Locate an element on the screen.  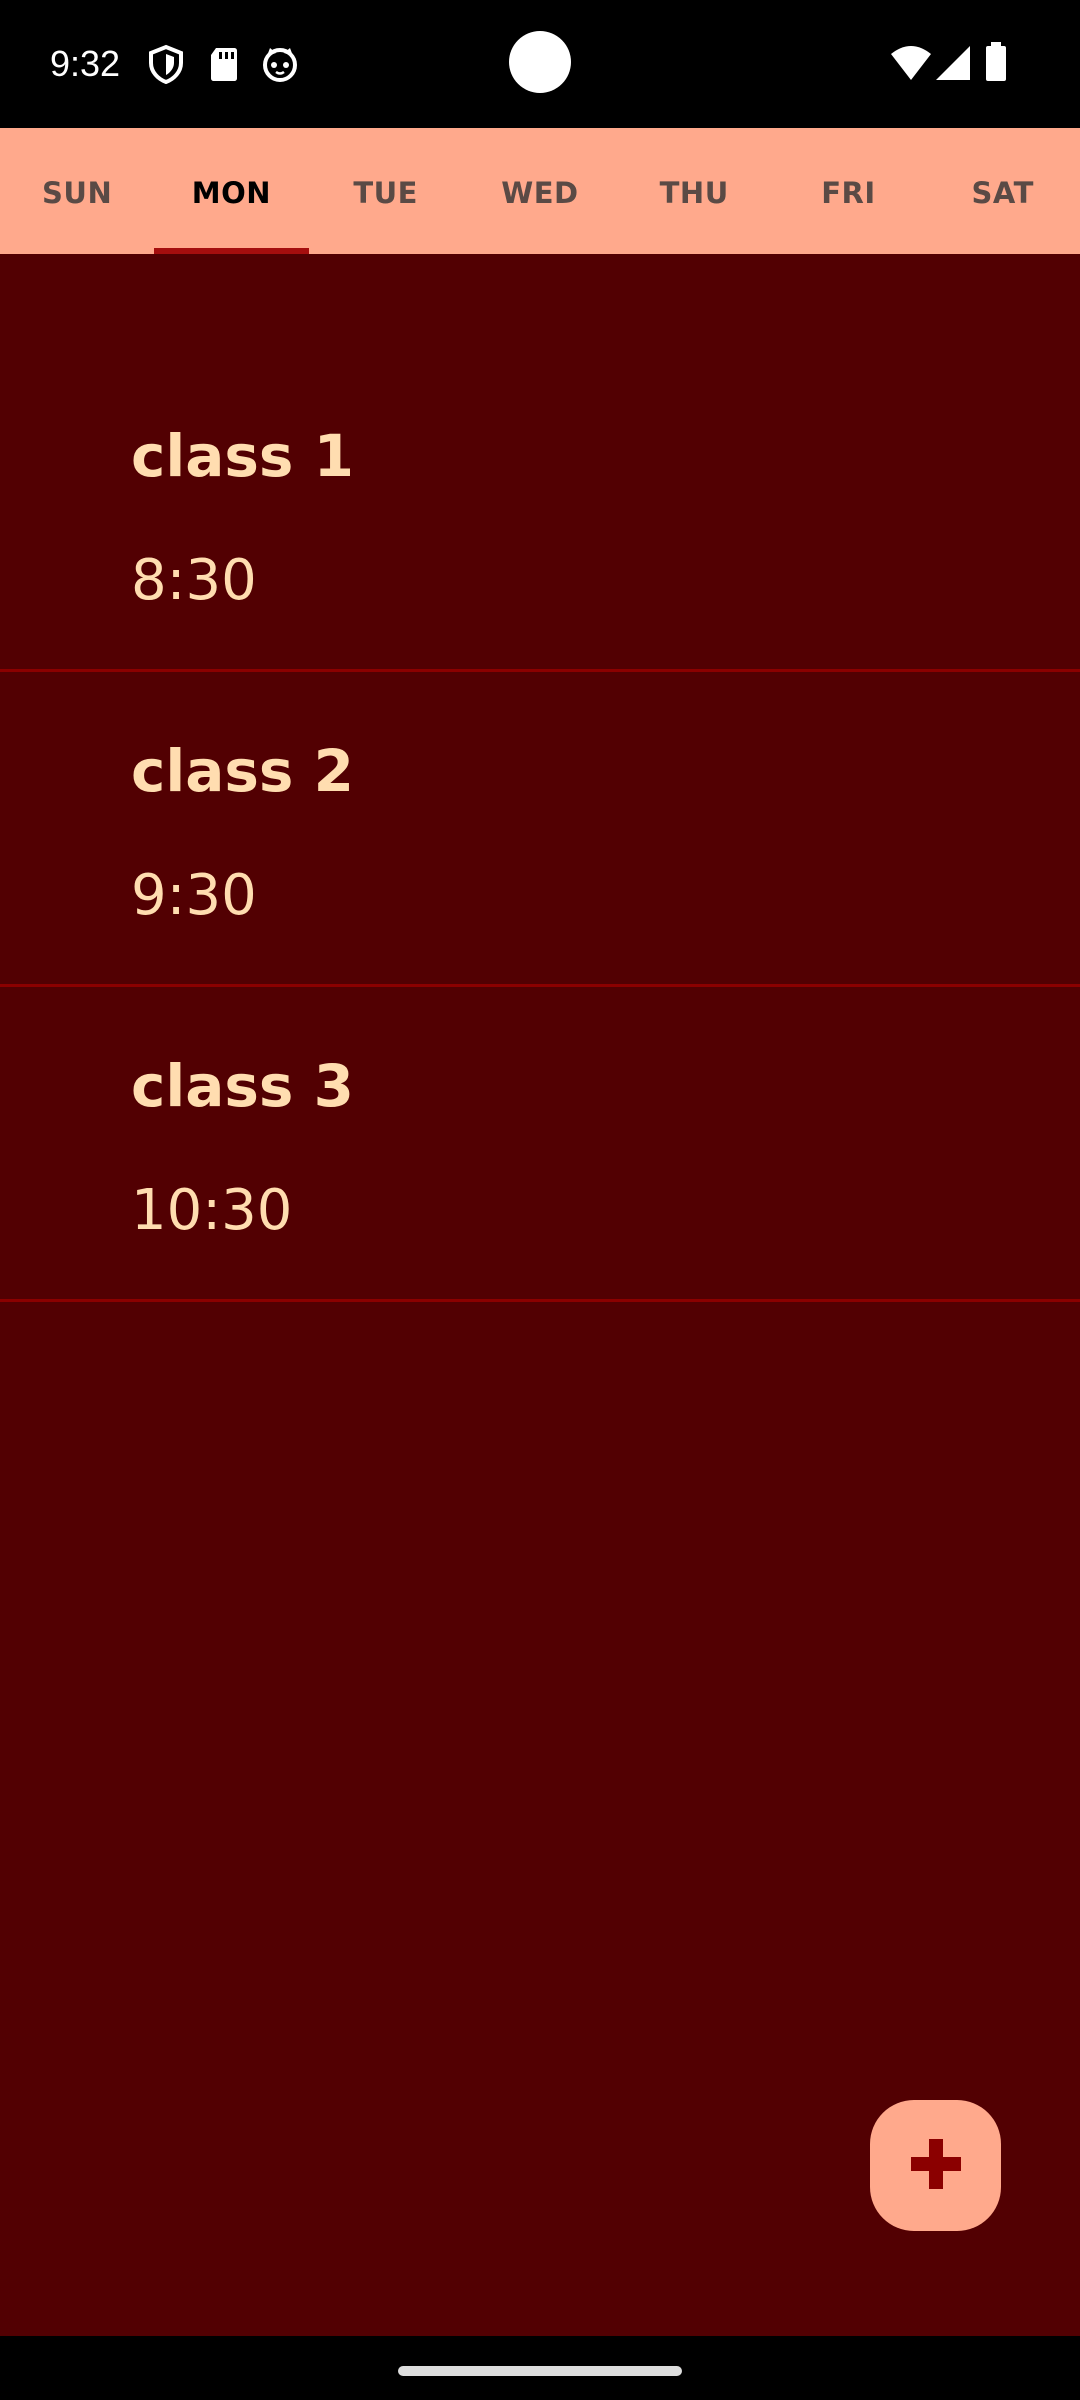
day-tab-bar: SUN MON TUE WED THU FRI SAT is located at coordinates (540, 191).